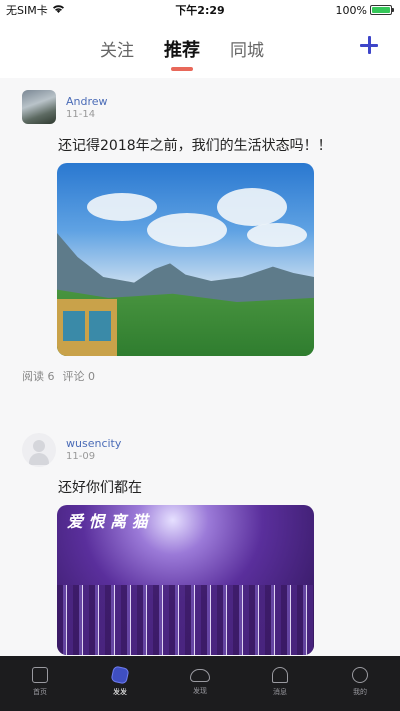 This screenshot has height=711, width=400. I want to click on concert-crowd-photo: 爱 恨 离 猫, so click(185, 580).